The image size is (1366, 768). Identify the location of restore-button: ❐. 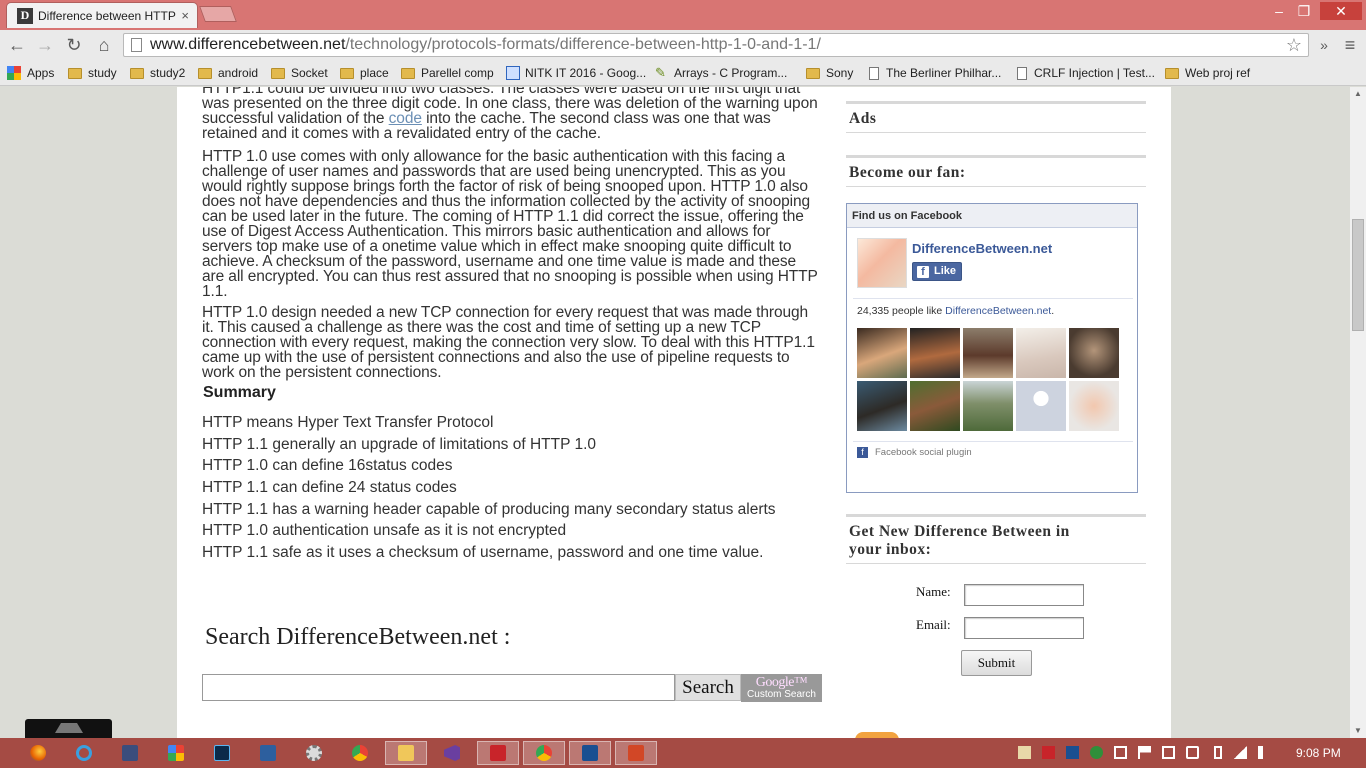
(1304, 11).